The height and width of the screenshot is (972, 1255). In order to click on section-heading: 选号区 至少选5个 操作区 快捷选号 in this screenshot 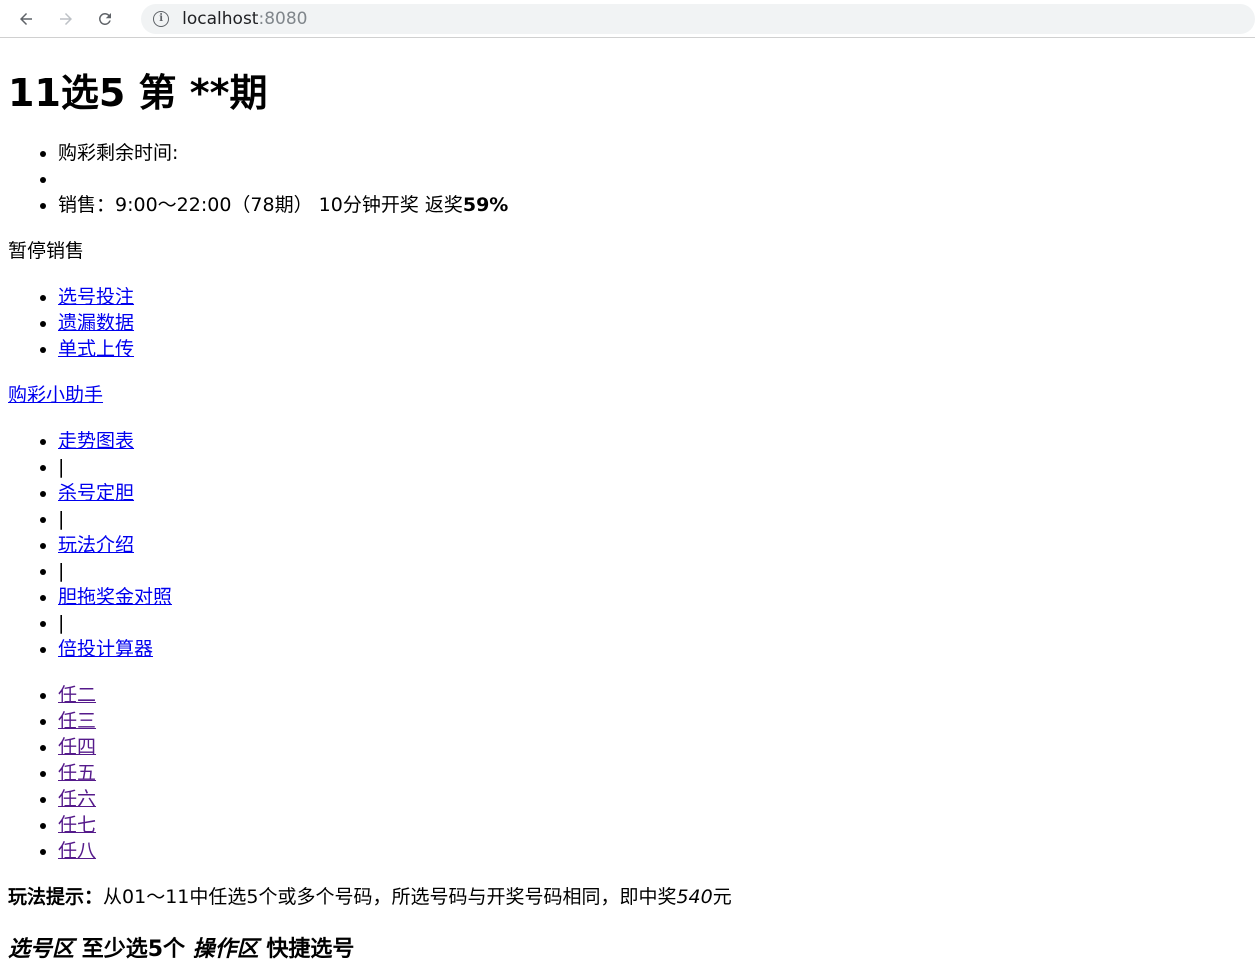, I will do `click(627, 950)`.